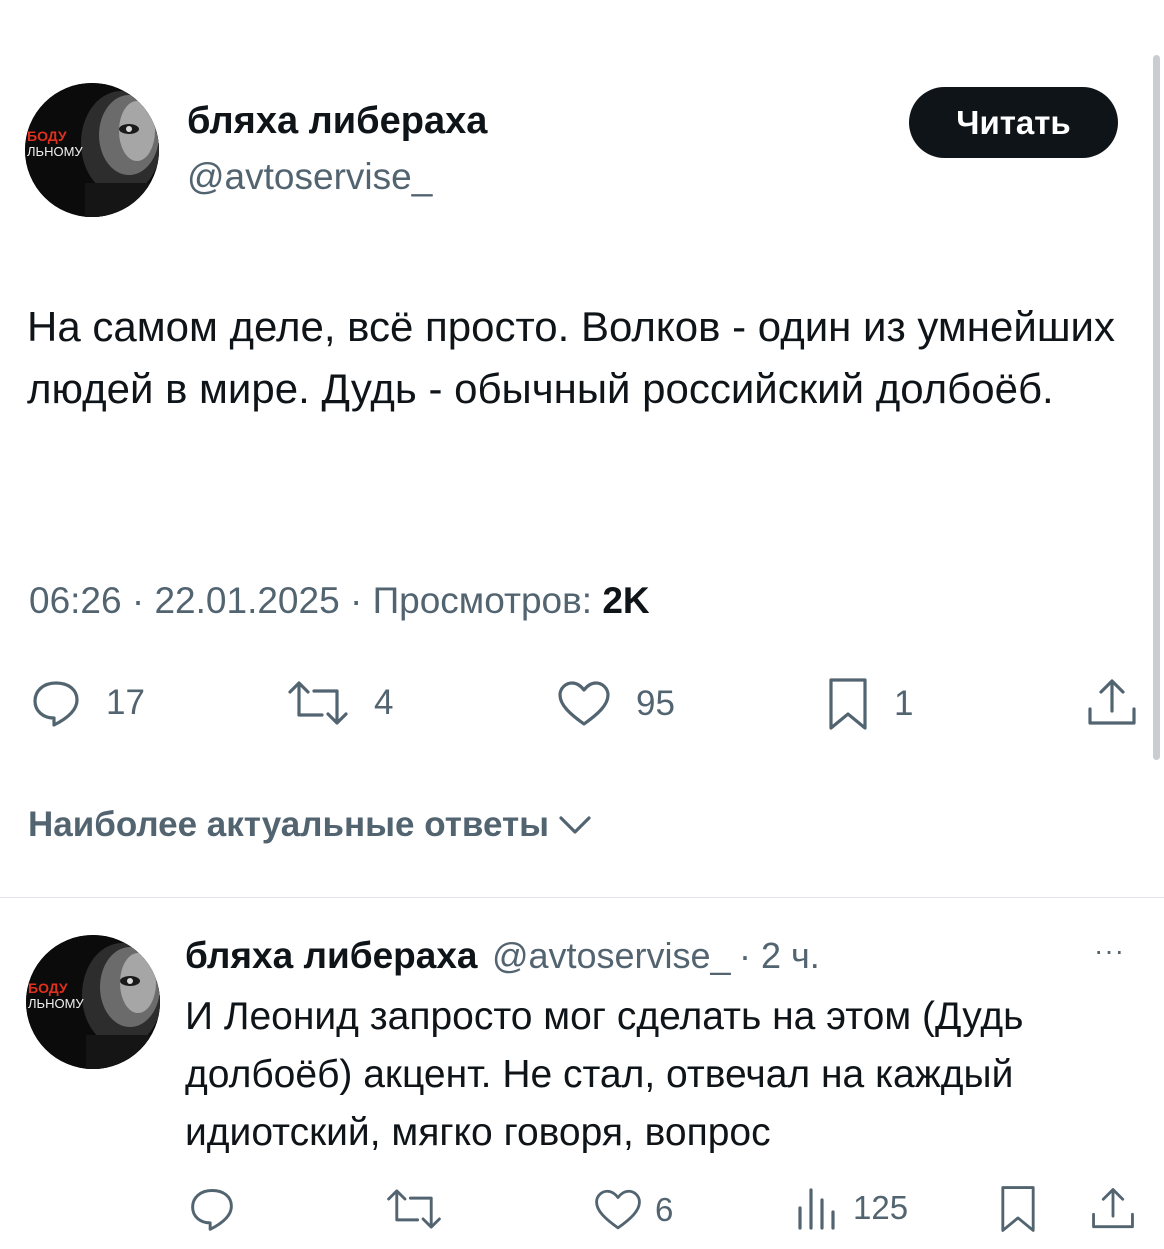 Image resolution: width=1164 pixels, height=1249 pixels. I want to click on reply-author-avatar: БОДУ ЛЬНОМУ, so click(93, 1002).